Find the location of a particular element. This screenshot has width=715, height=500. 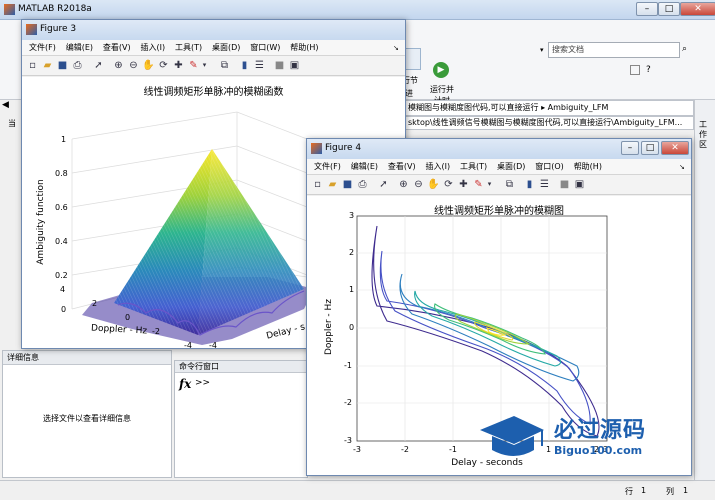

watermark: 必过源码 Biguo100.com is located at coordinates (576, 438).